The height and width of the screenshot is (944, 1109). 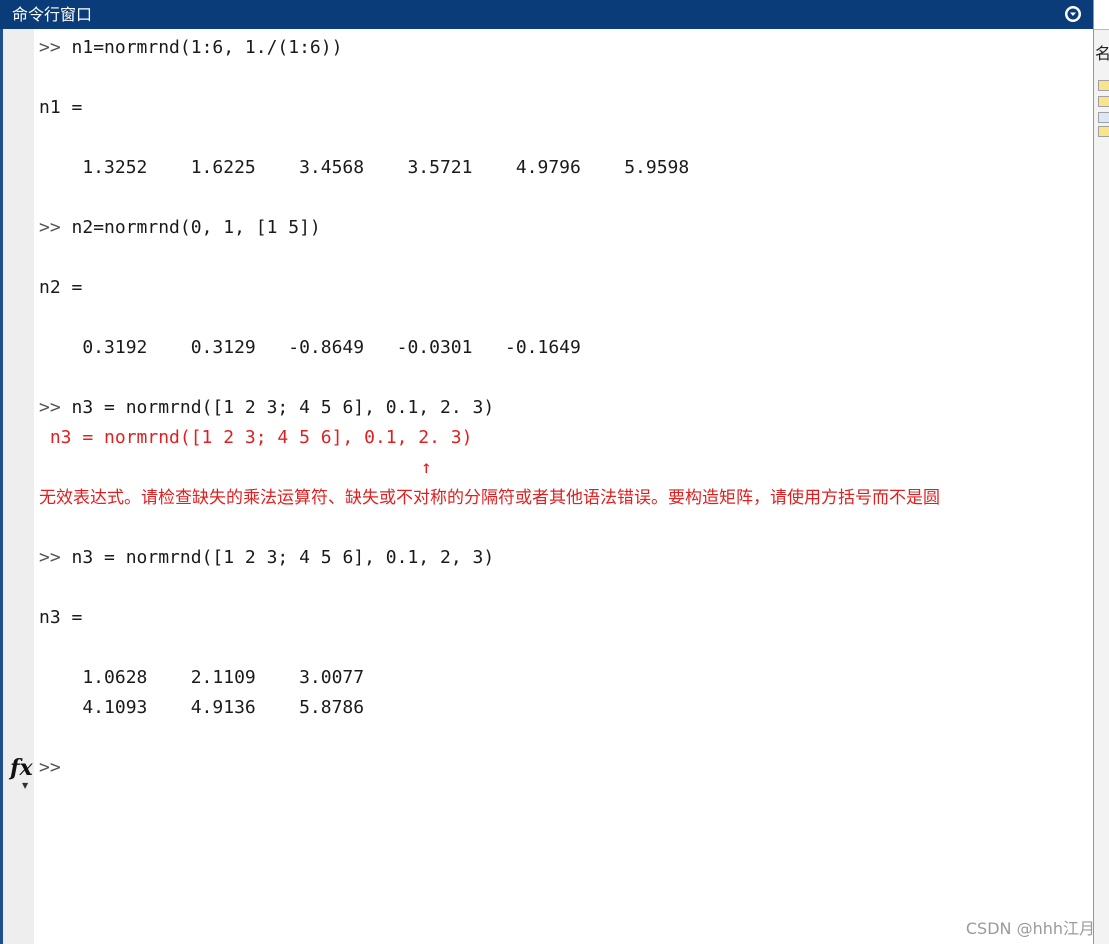 I want to click on command-line: >> n2=normrnd(0, 1, [1 5]), so click(x=180, y=228).